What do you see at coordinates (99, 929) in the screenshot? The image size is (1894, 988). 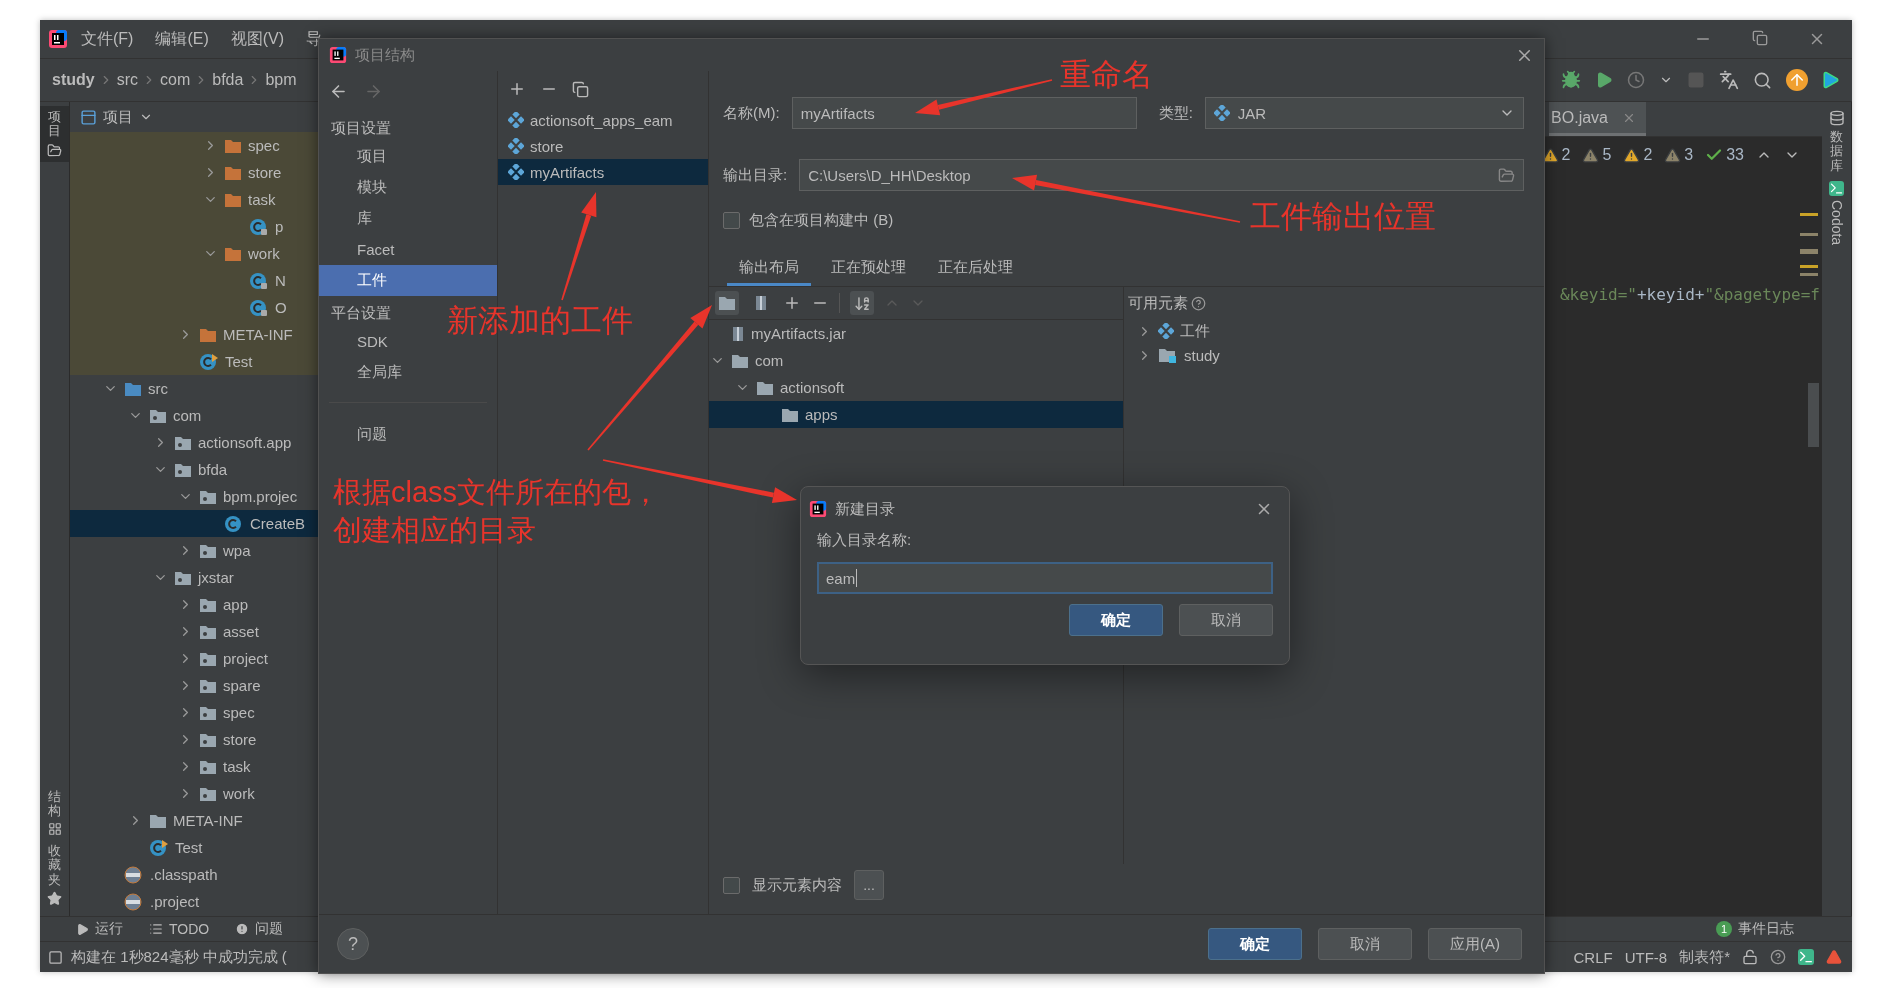 I see `tool-window-button: 运行` at bounding box center [99, 929].